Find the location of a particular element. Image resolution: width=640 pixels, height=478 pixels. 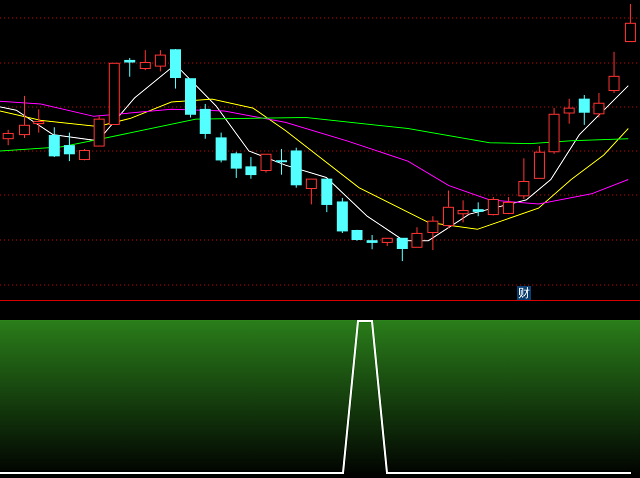

finance-badge: 财 is located at coordinates (524, 293).